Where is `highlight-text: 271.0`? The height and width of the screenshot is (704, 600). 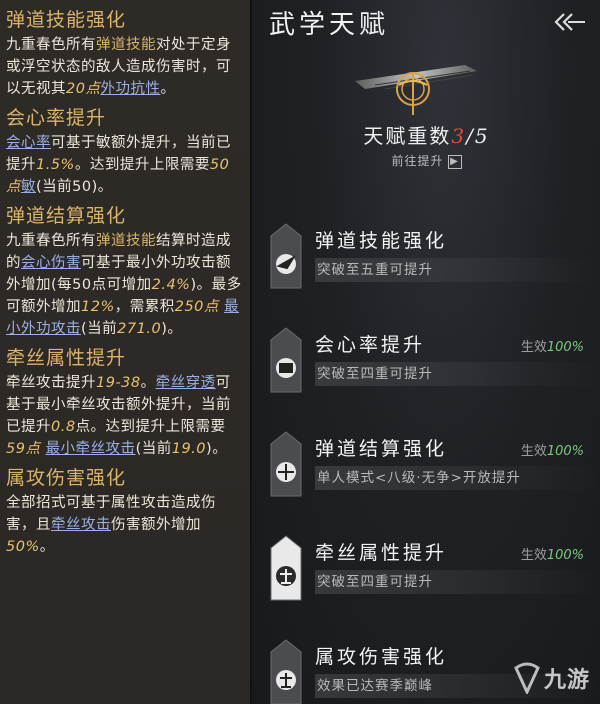
highlight-text: 271.0 is located at coordinates (139, 329).